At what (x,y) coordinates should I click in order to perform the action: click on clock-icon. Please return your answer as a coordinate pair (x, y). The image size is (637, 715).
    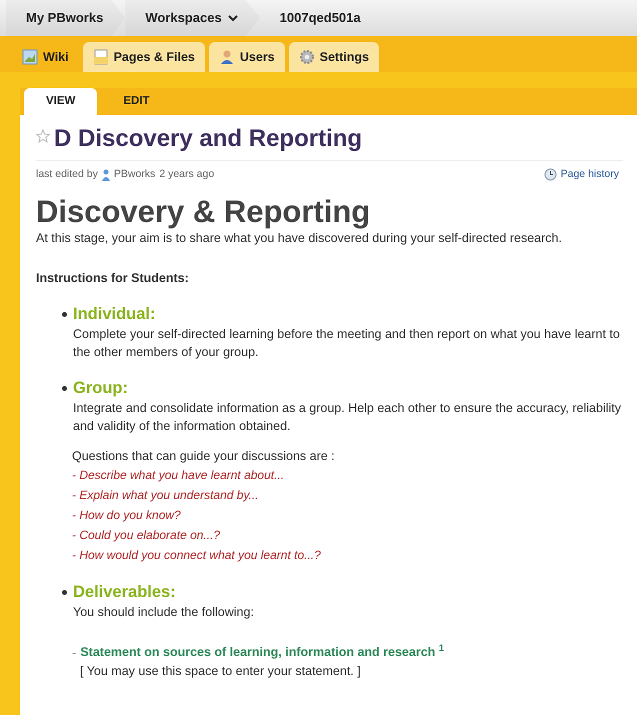
    Looking at the image, I should click on (550, 175).